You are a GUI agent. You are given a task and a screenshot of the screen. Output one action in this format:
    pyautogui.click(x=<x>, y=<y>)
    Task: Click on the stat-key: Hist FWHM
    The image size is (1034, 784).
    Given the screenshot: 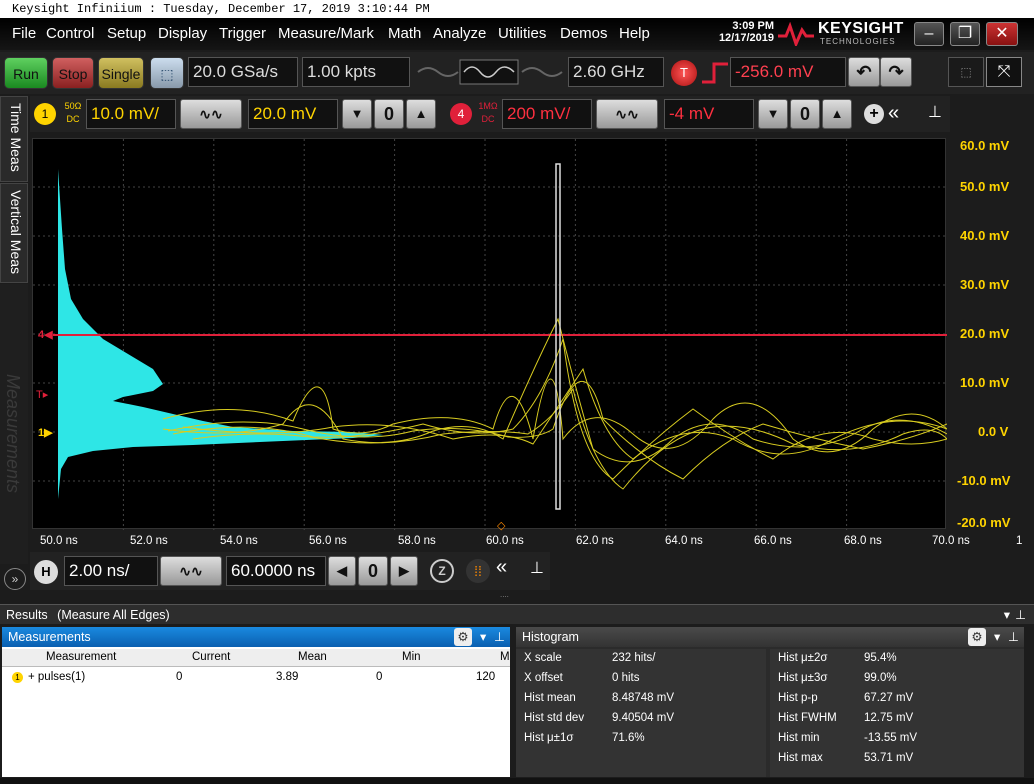 What is the action you would take?
    pyautogui.click(x=807, y=718)
    